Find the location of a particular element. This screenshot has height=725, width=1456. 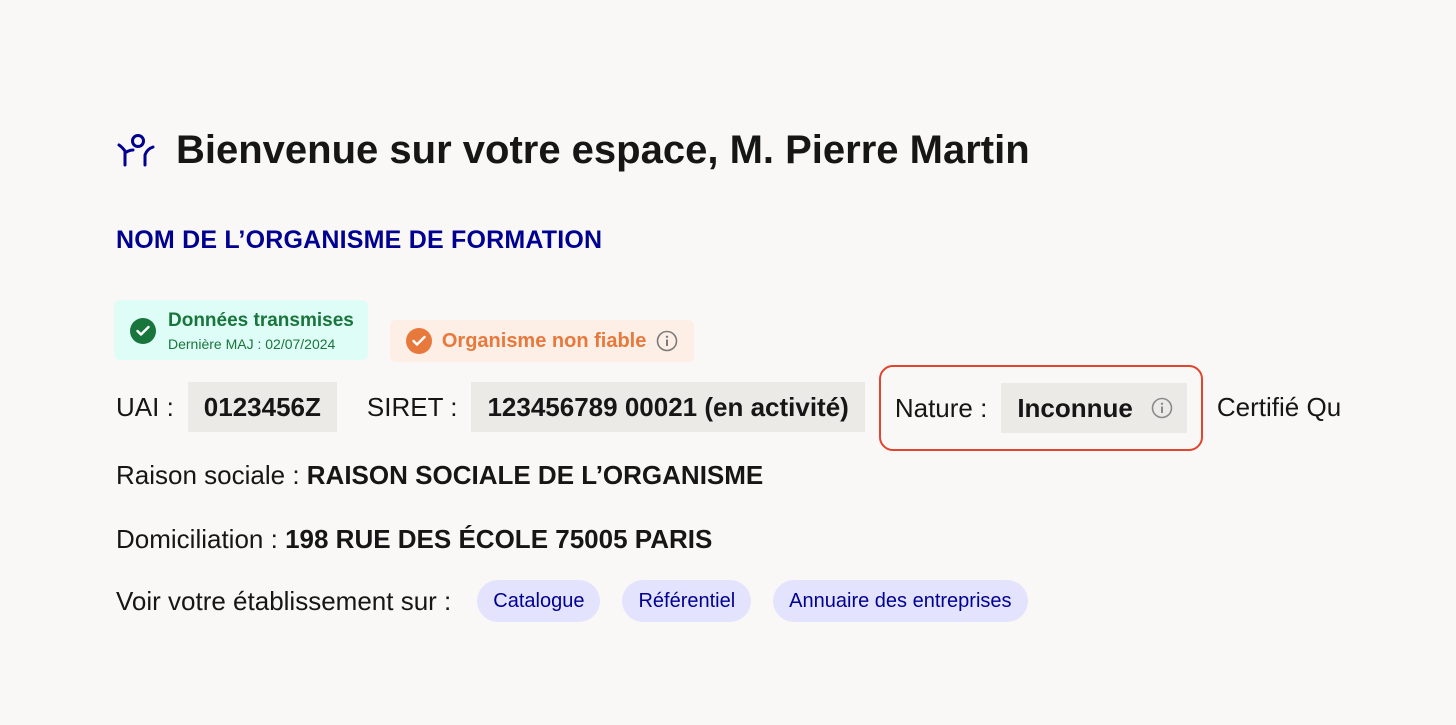

badge-label: Organisme non fiable is located at coordinates (544, 340).